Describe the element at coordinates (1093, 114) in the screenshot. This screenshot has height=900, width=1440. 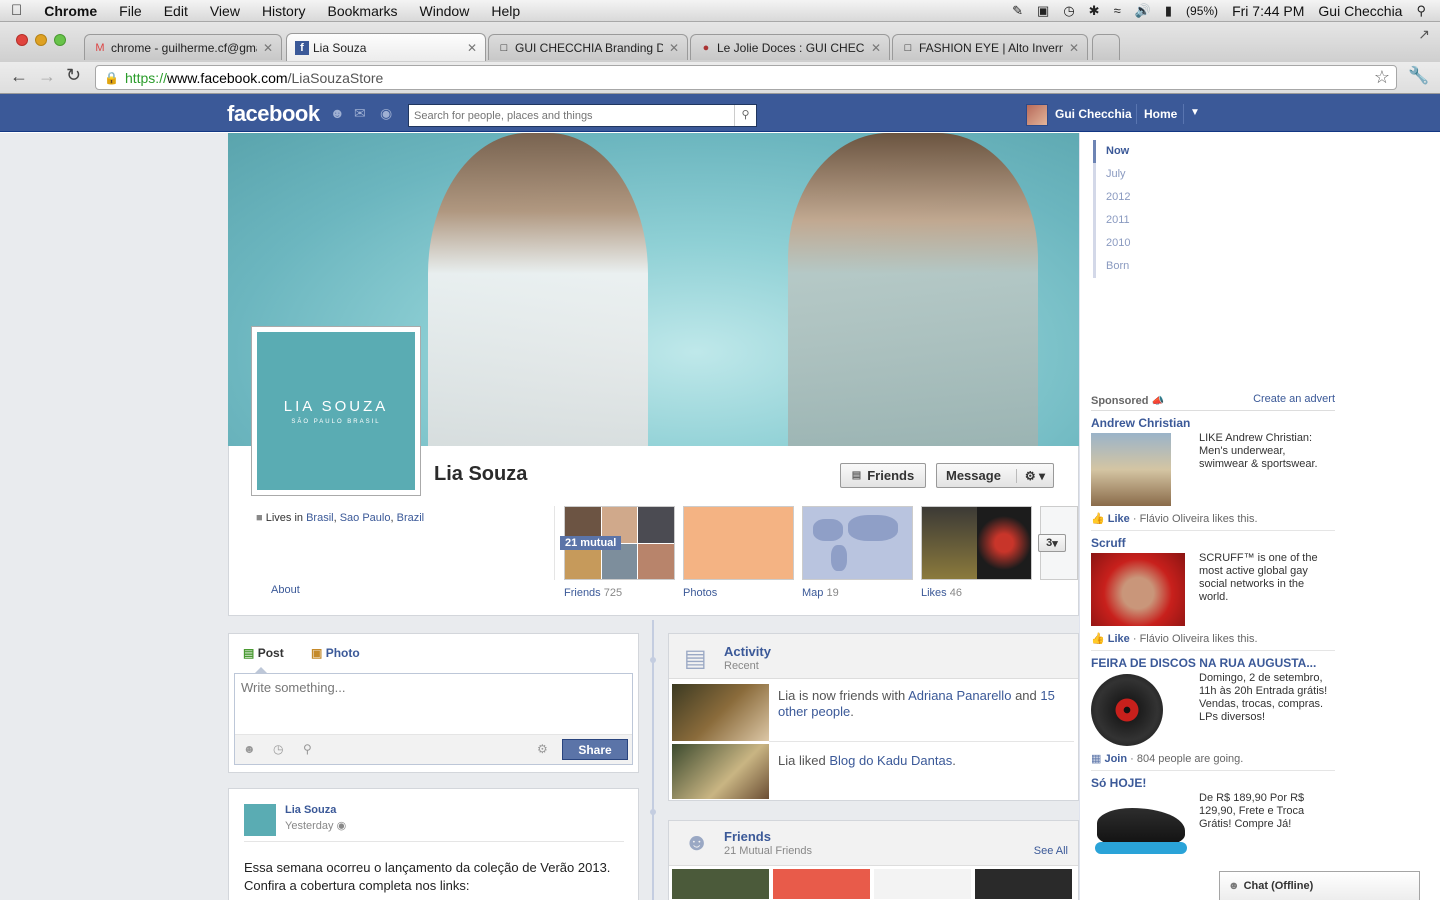
I see `header-user-name: Gui Checchia` at that location.